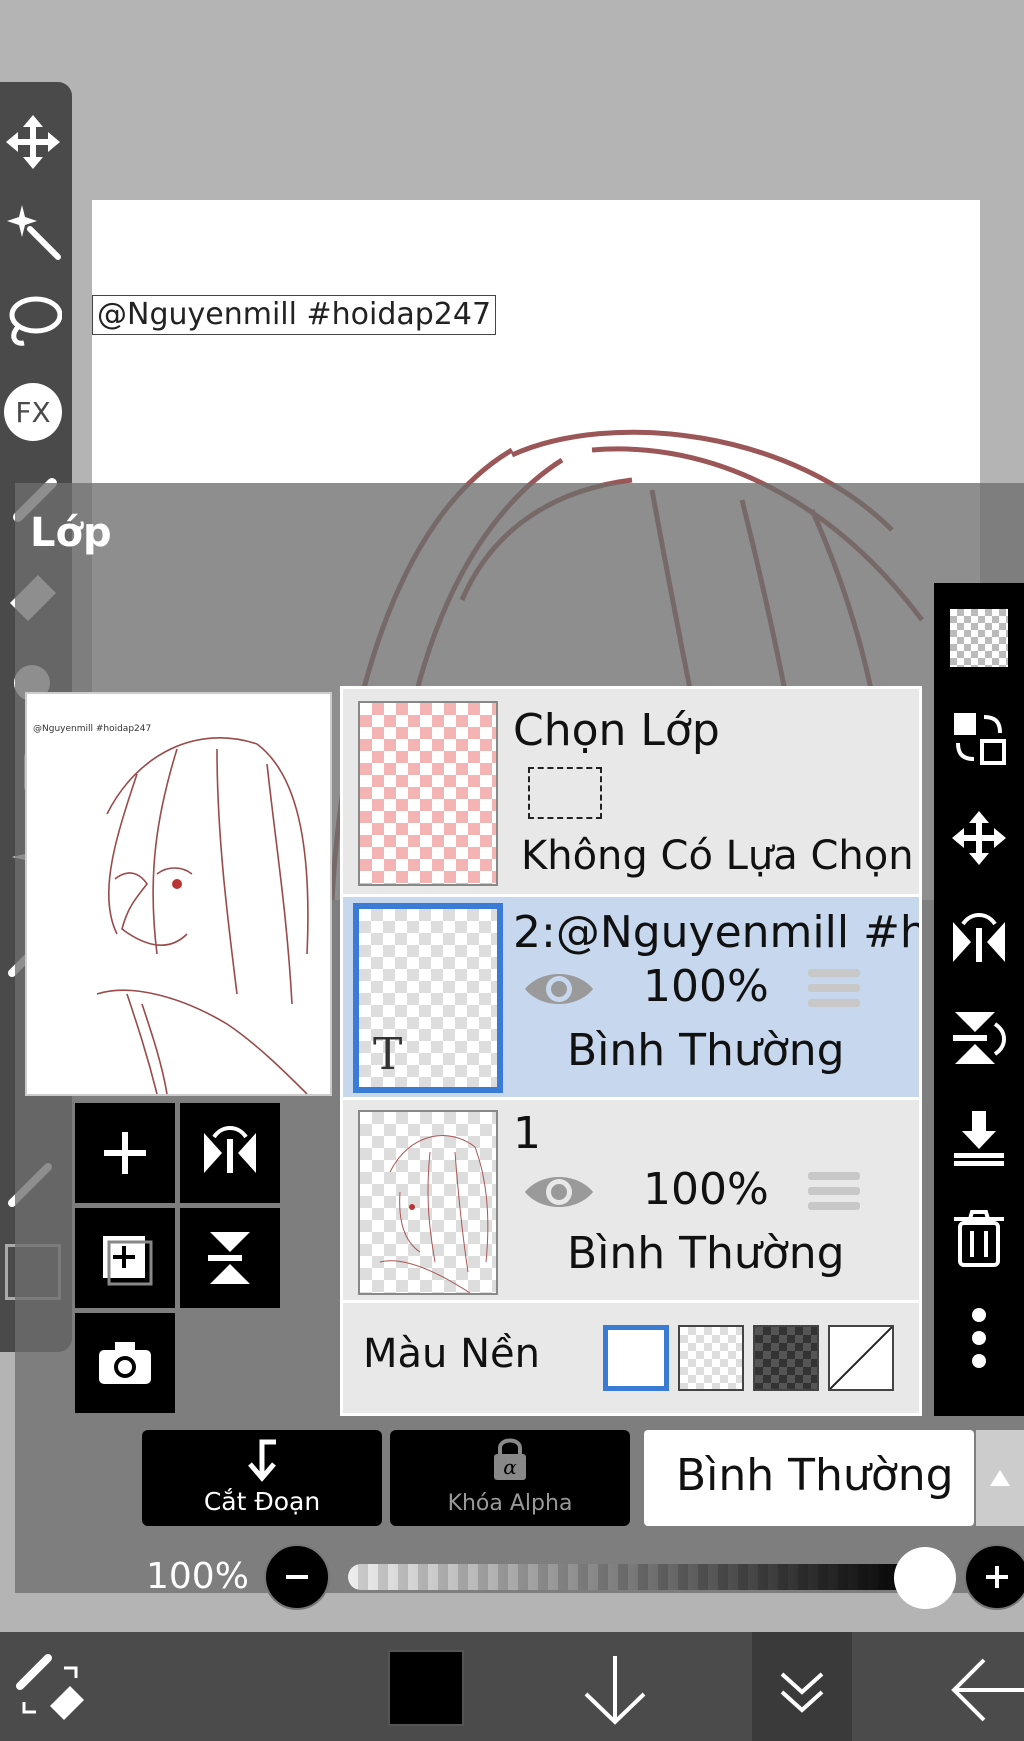  Describe the element at coordinates (294, 315) in the screenshot. I see `text-layer-label: @Nguyenmill #hoidap247` at that location.